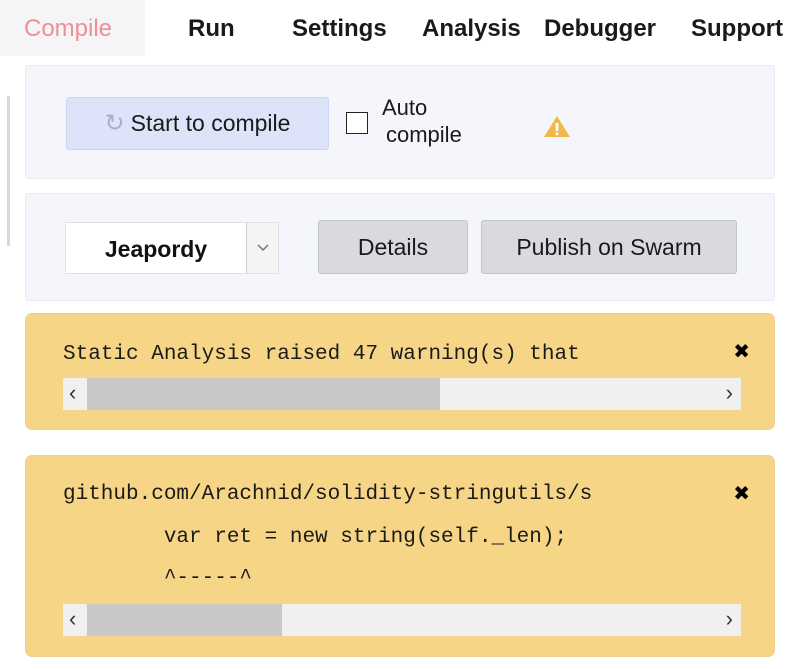 This screenshot has height=669, width=794. Describe the element at coordinates (405, 107) in the screenshot. I see `auto-compile-label-line1: Auto` at that location.